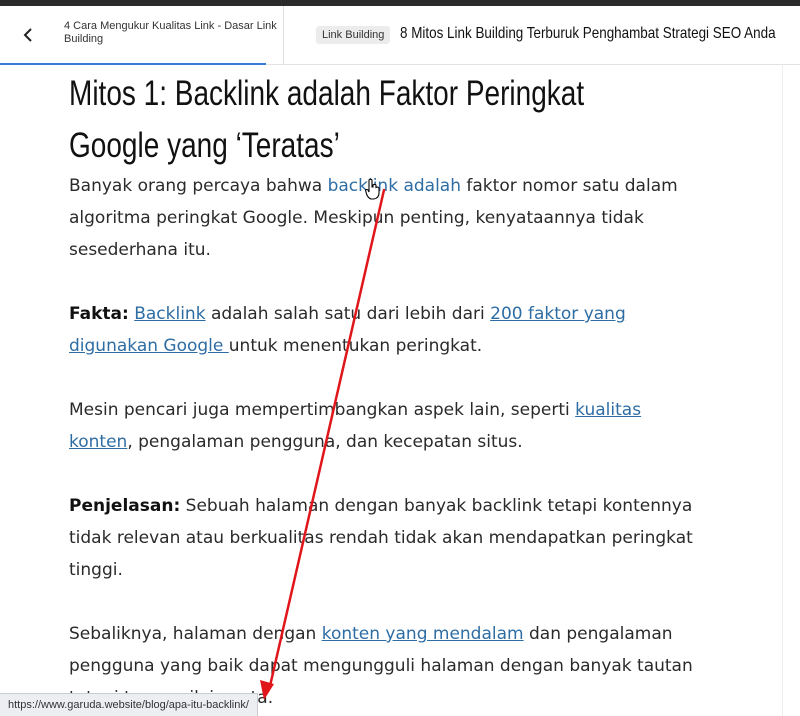  I want to click on hand-pointer-icon, so click(372, 189).